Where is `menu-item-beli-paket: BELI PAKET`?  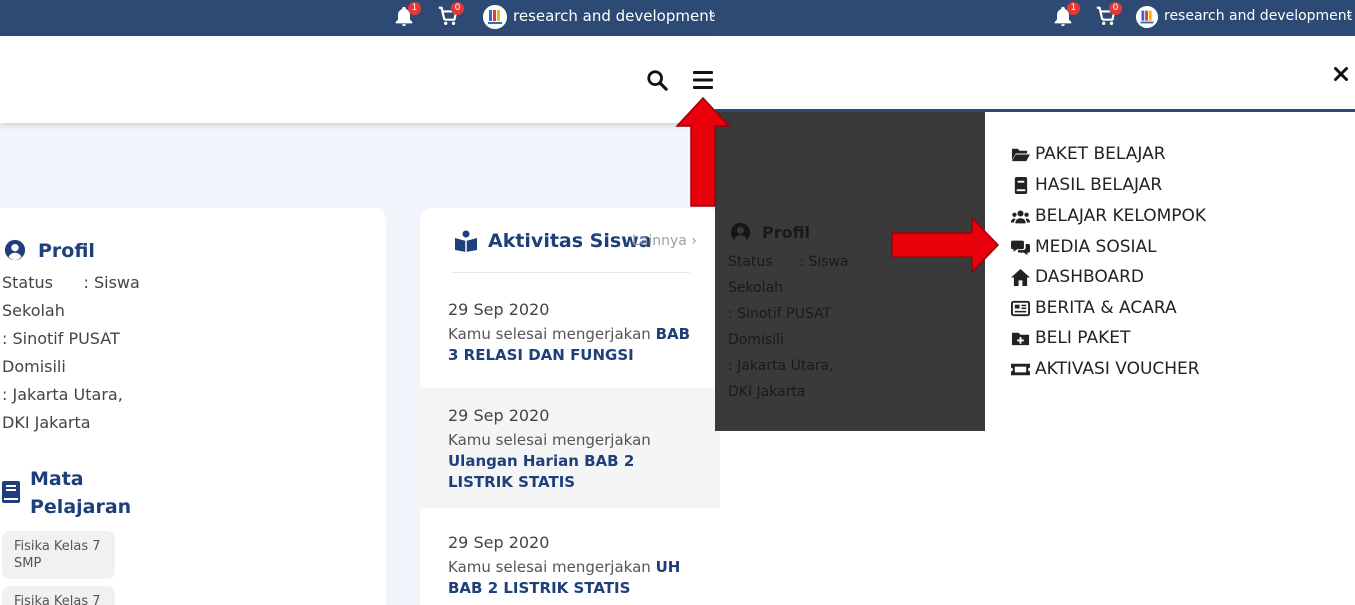
menu-item-beli-paket: BELI PAKET is located at coordinates (1070, 338).